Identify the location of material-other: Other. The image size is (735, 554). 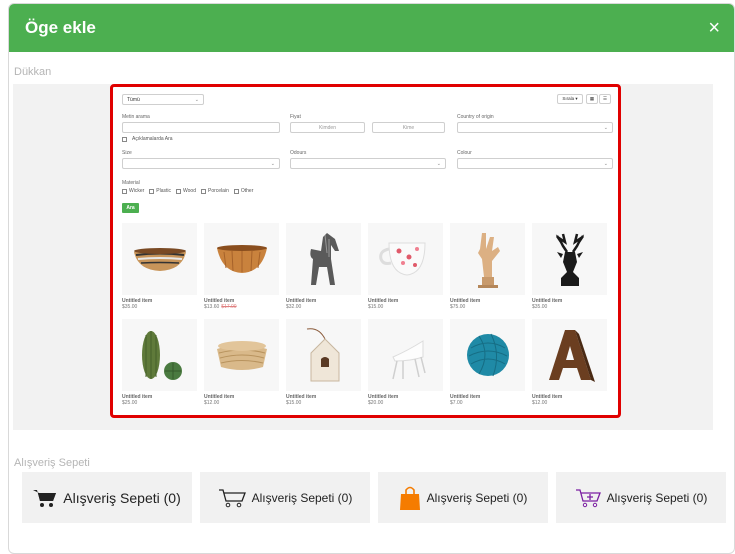
(243, 191).